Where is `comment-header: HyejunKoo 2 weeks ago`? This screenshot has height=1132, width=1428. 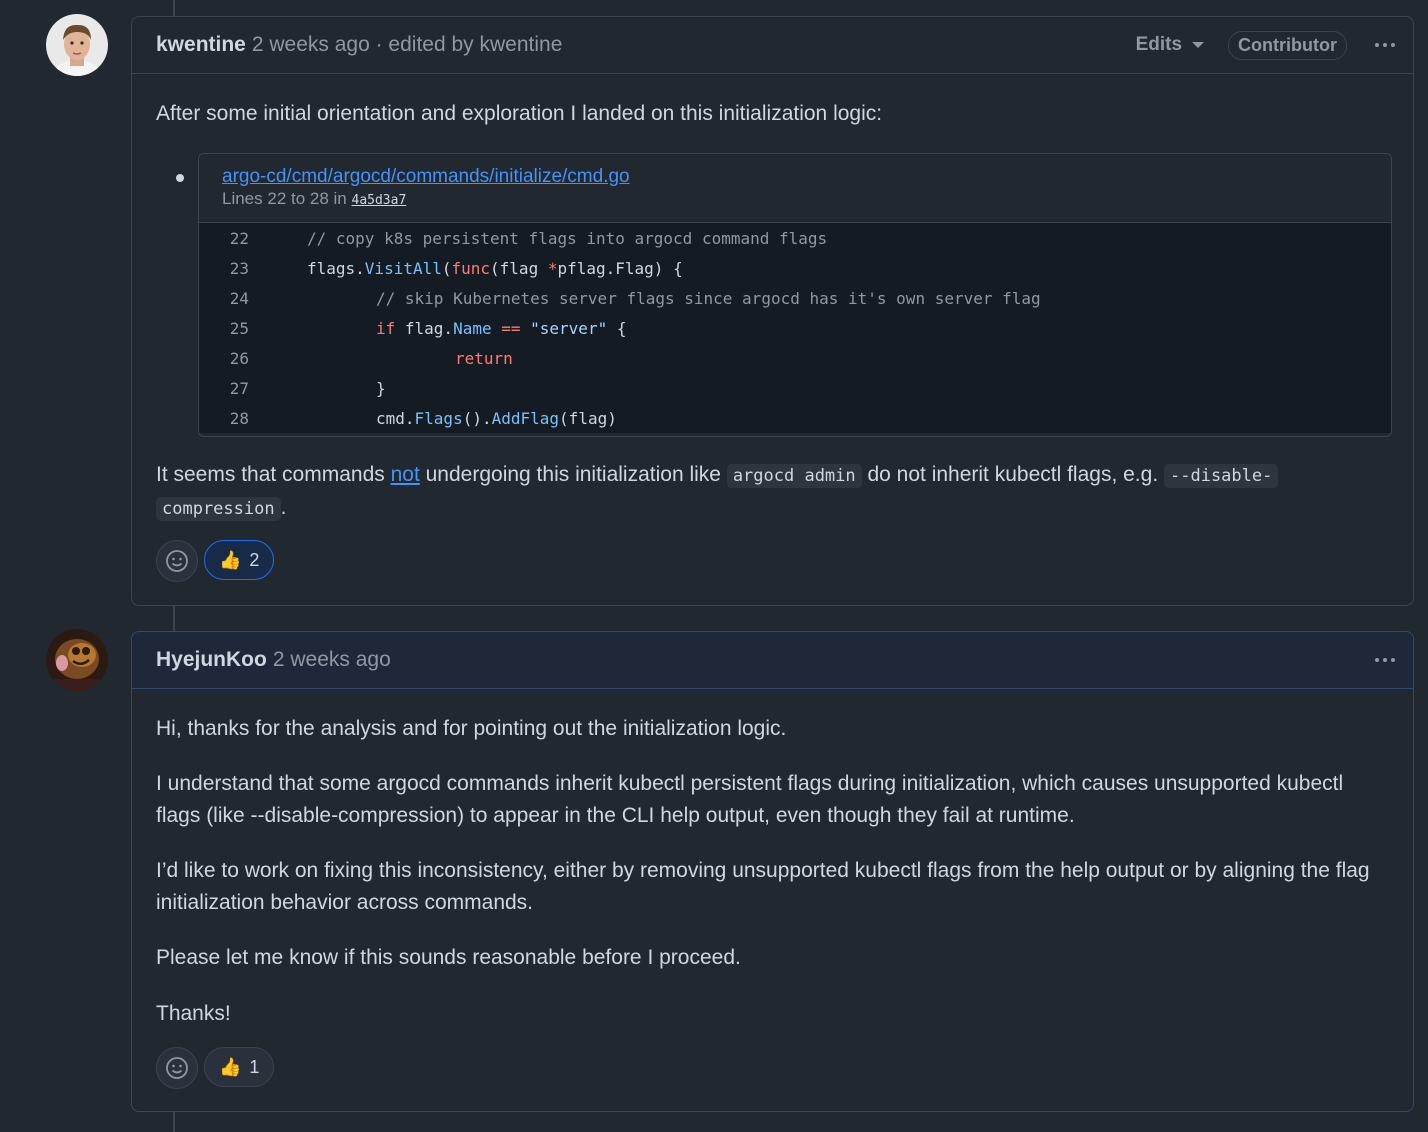 comment-header: HyejunKoo 2 weeks ago is located at coordinates (772, 660).